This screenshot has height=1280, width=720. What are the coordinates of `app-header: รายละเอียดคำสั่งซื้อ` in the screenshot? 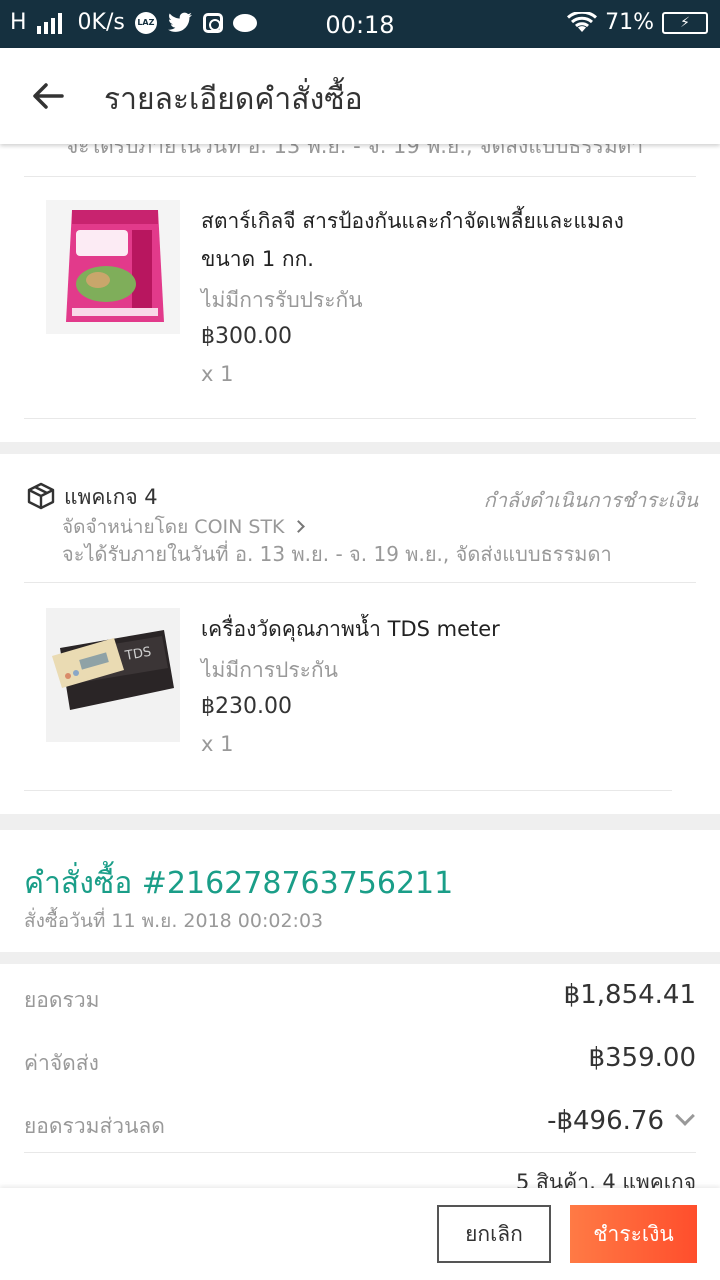 It's located at (360, 96).